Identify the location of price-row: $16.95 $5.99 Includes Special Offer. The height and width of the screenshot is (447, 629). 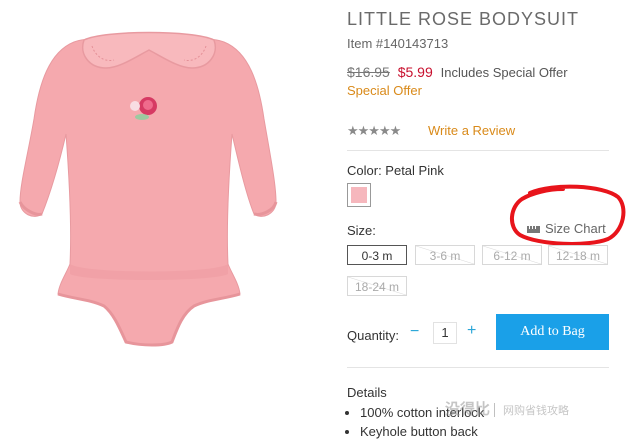
(457, 72).